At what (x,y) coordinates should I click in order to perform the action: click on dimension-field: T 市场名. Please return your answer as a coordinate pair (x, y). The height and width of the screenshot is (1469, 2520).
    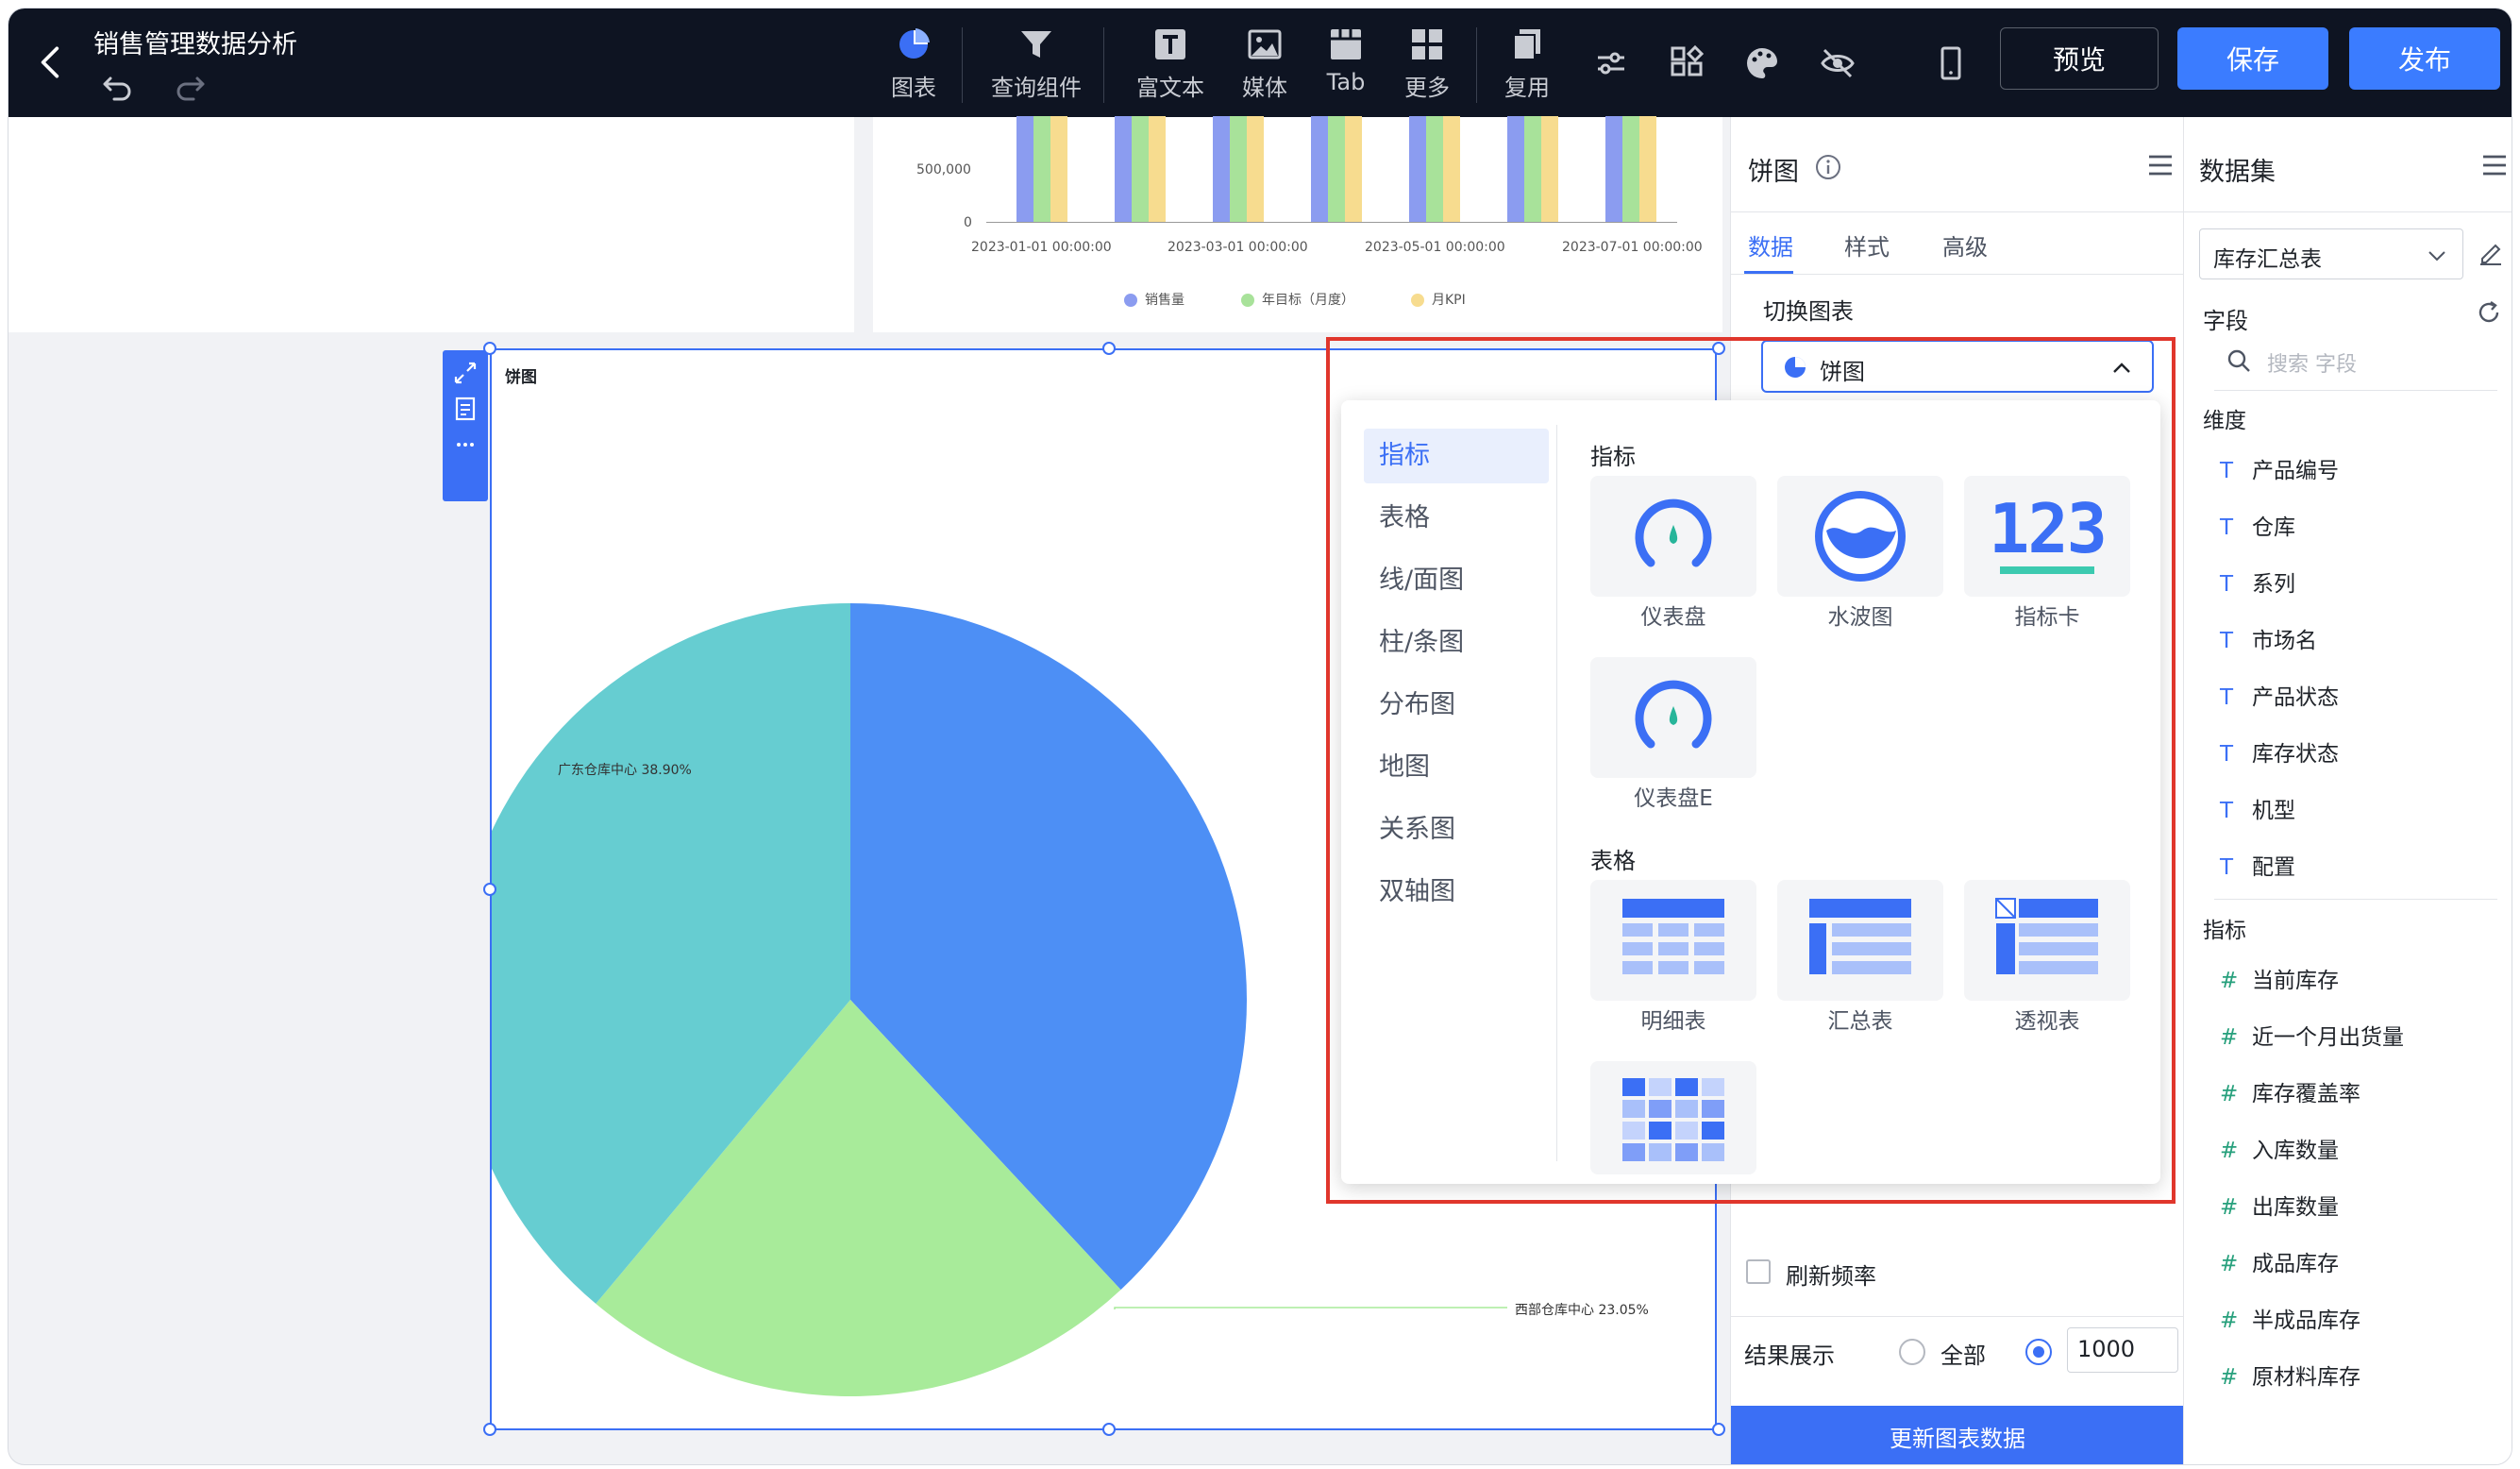
    Looking at the image, I should click on (2268, 638).